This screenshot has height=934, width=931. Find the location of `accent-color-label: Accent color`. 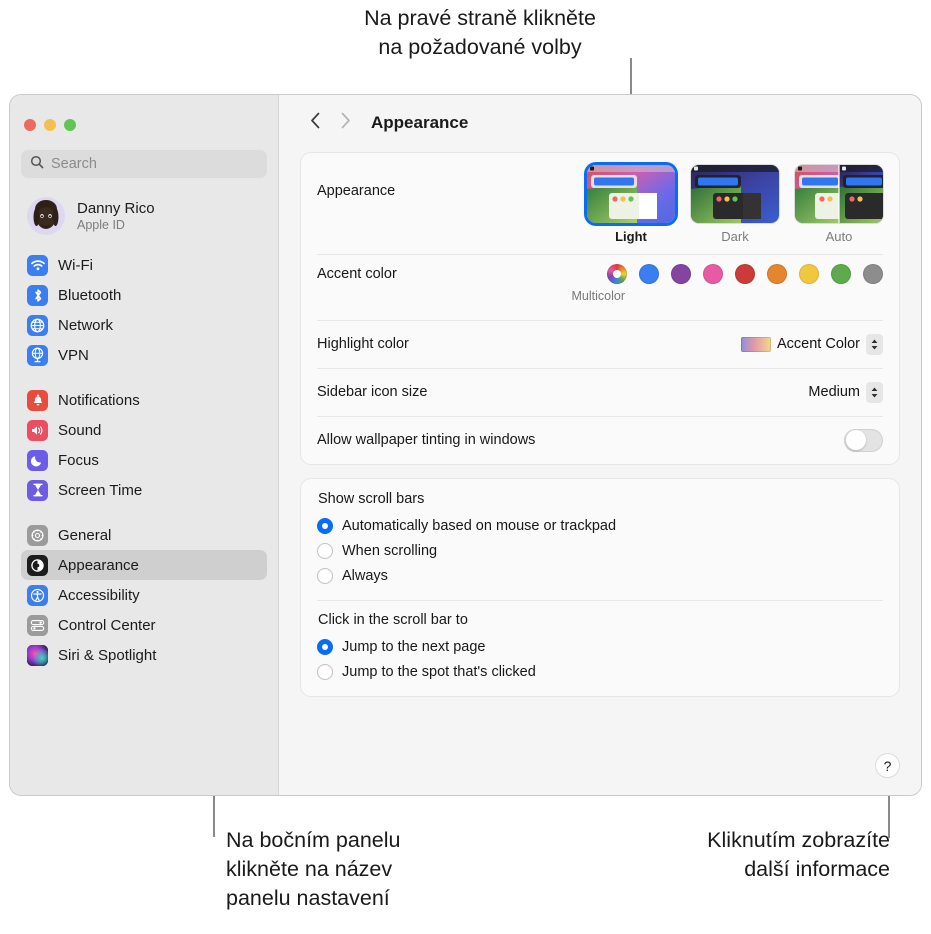

accent-color-label: Accent color is located at coordinates (357, 274).